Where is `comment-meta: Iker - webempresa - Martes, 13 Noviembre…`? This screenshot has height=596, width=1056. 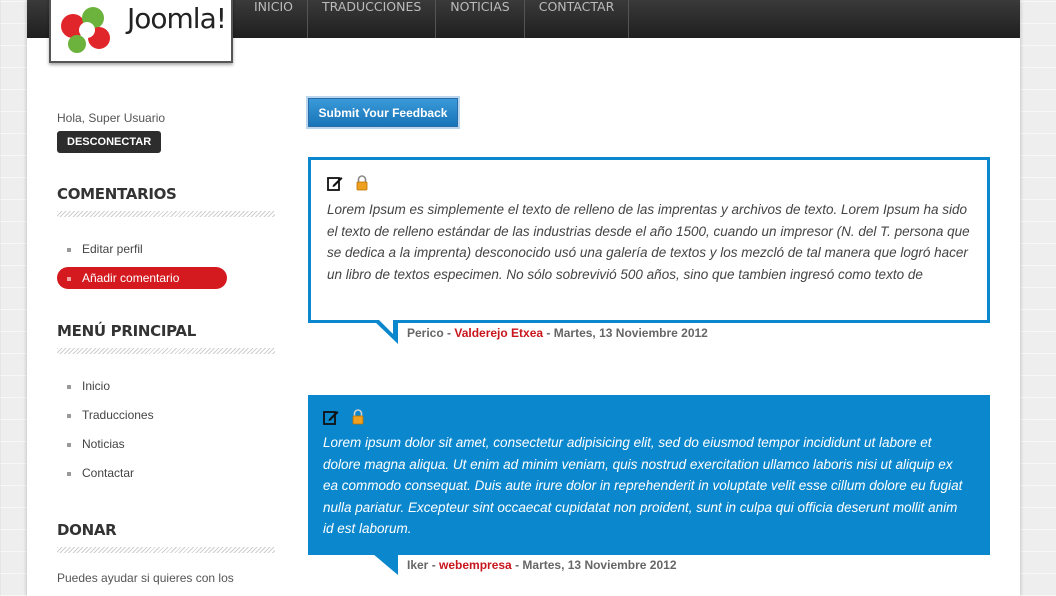
comment-meta: Iker - webempresa - Martes, 13 Noviembre… is located at coordinates (542, 565).